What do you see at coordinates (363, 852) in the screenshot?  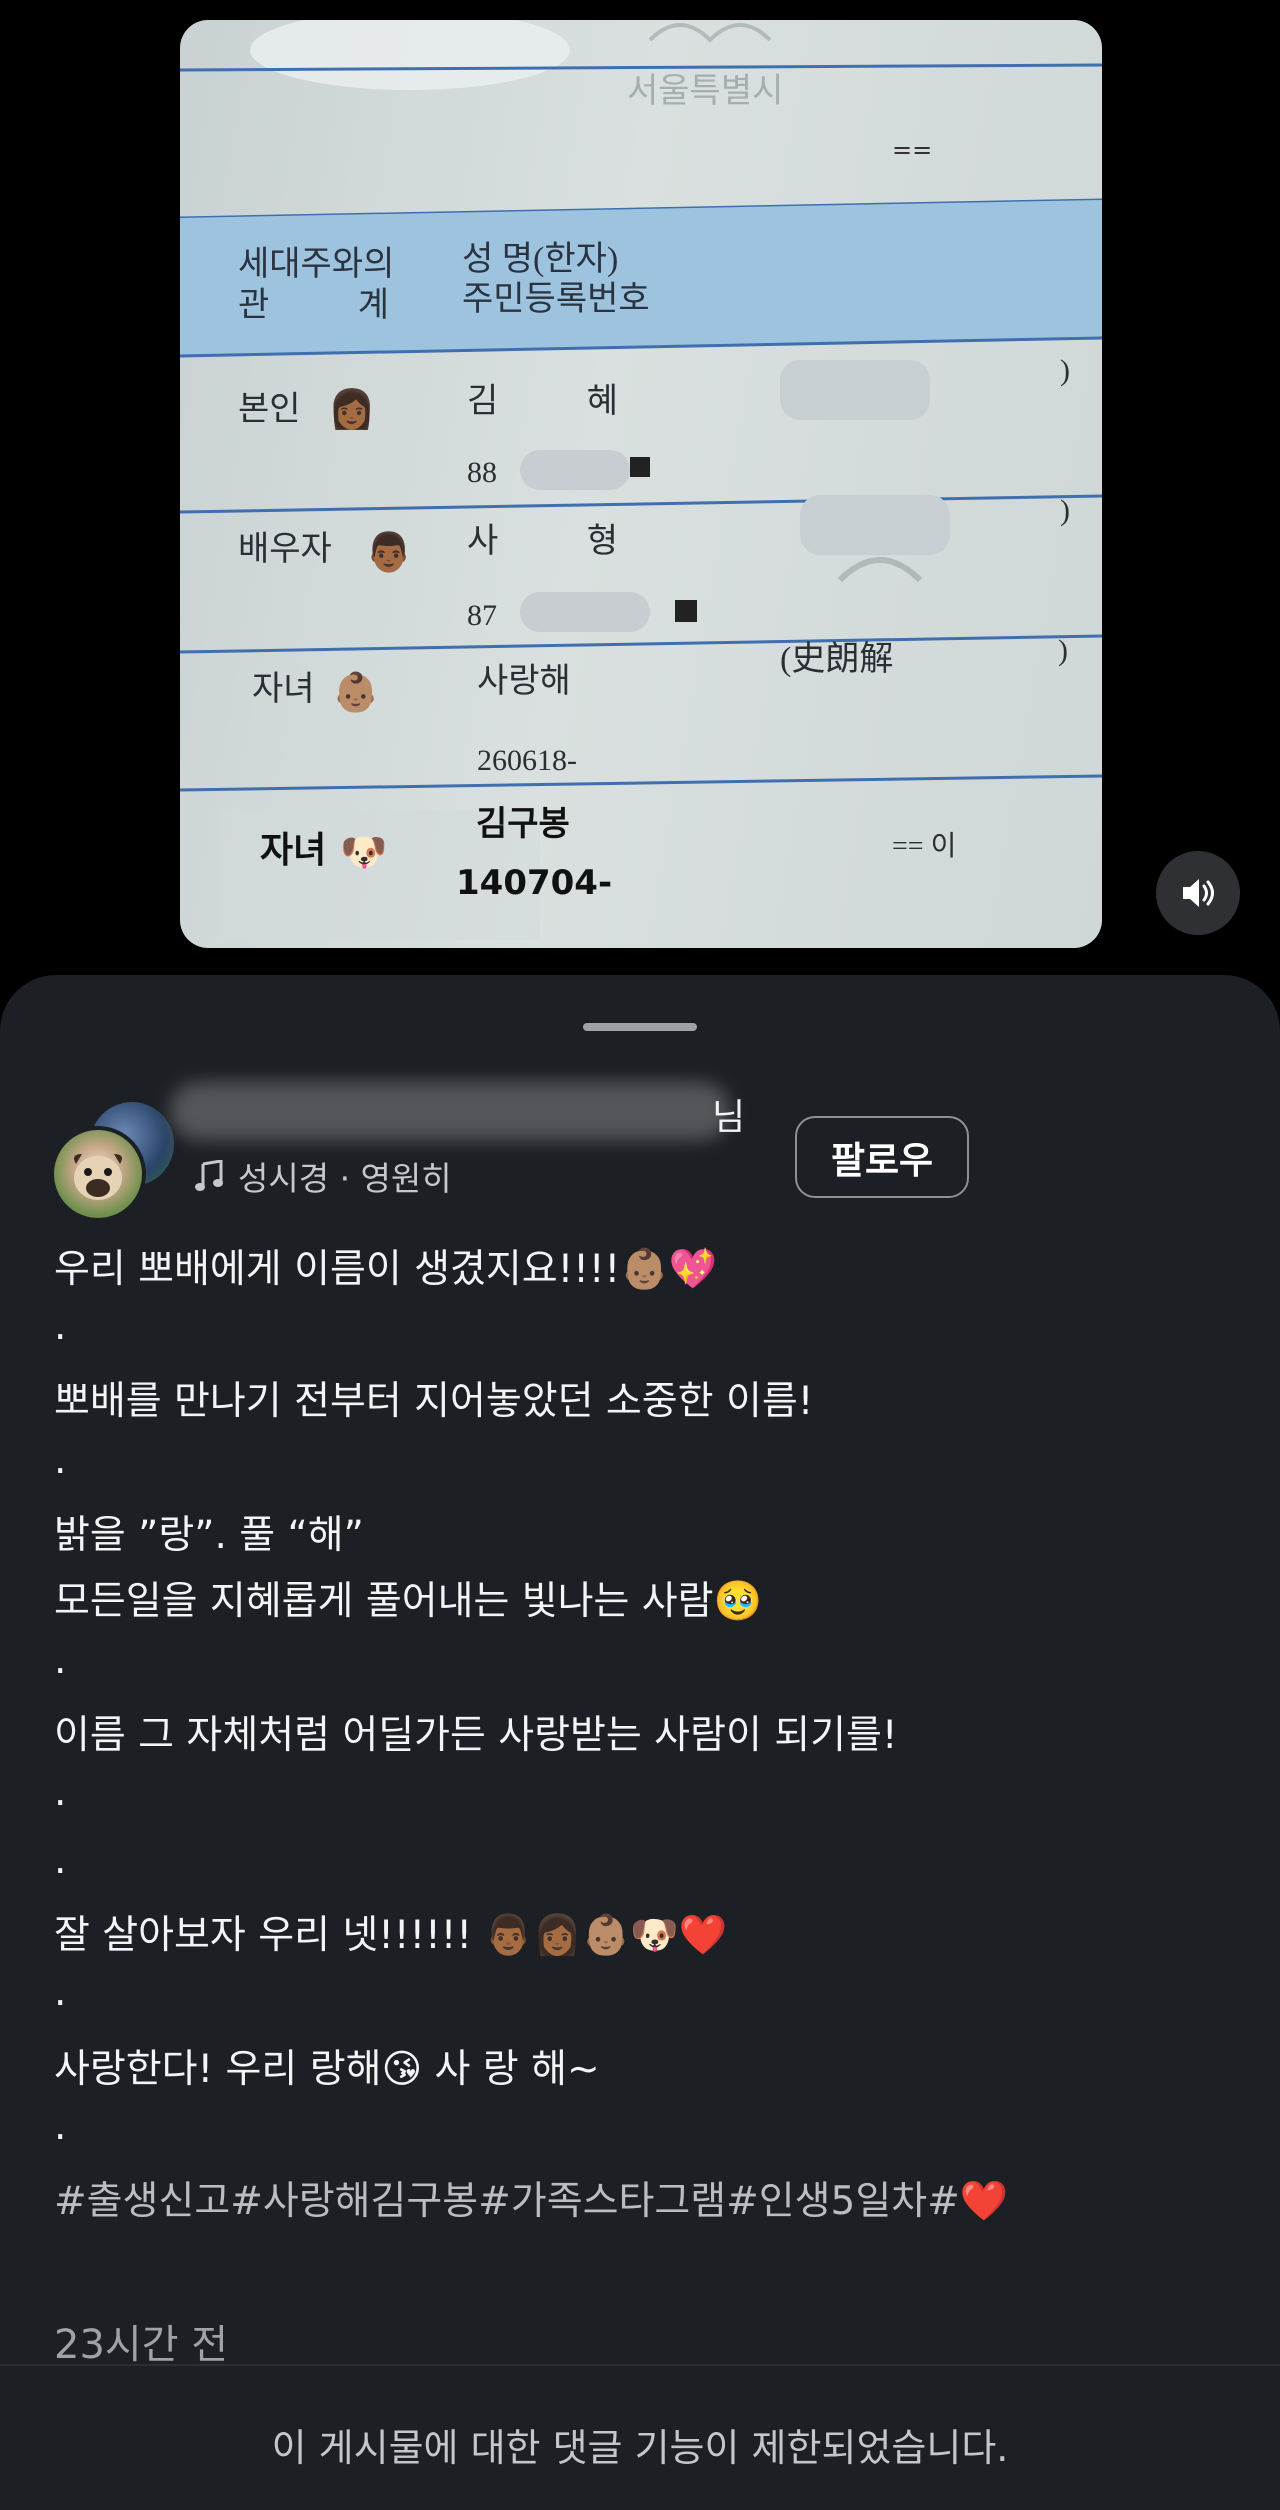 I see `row4-emoji: 🐶` at bounding box center [363, 852].